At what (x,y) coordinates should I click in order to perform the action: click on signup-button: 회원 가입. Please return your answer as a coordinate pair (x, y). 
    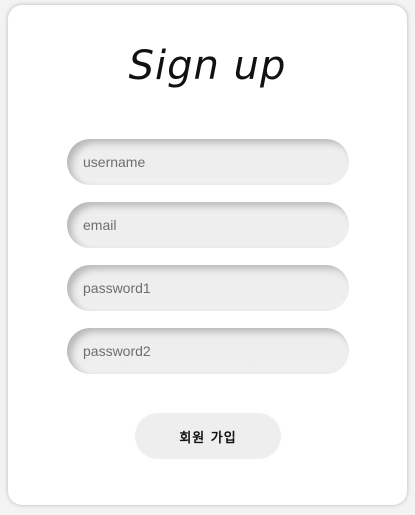
    Looking at the image, I should click on (208, 436).